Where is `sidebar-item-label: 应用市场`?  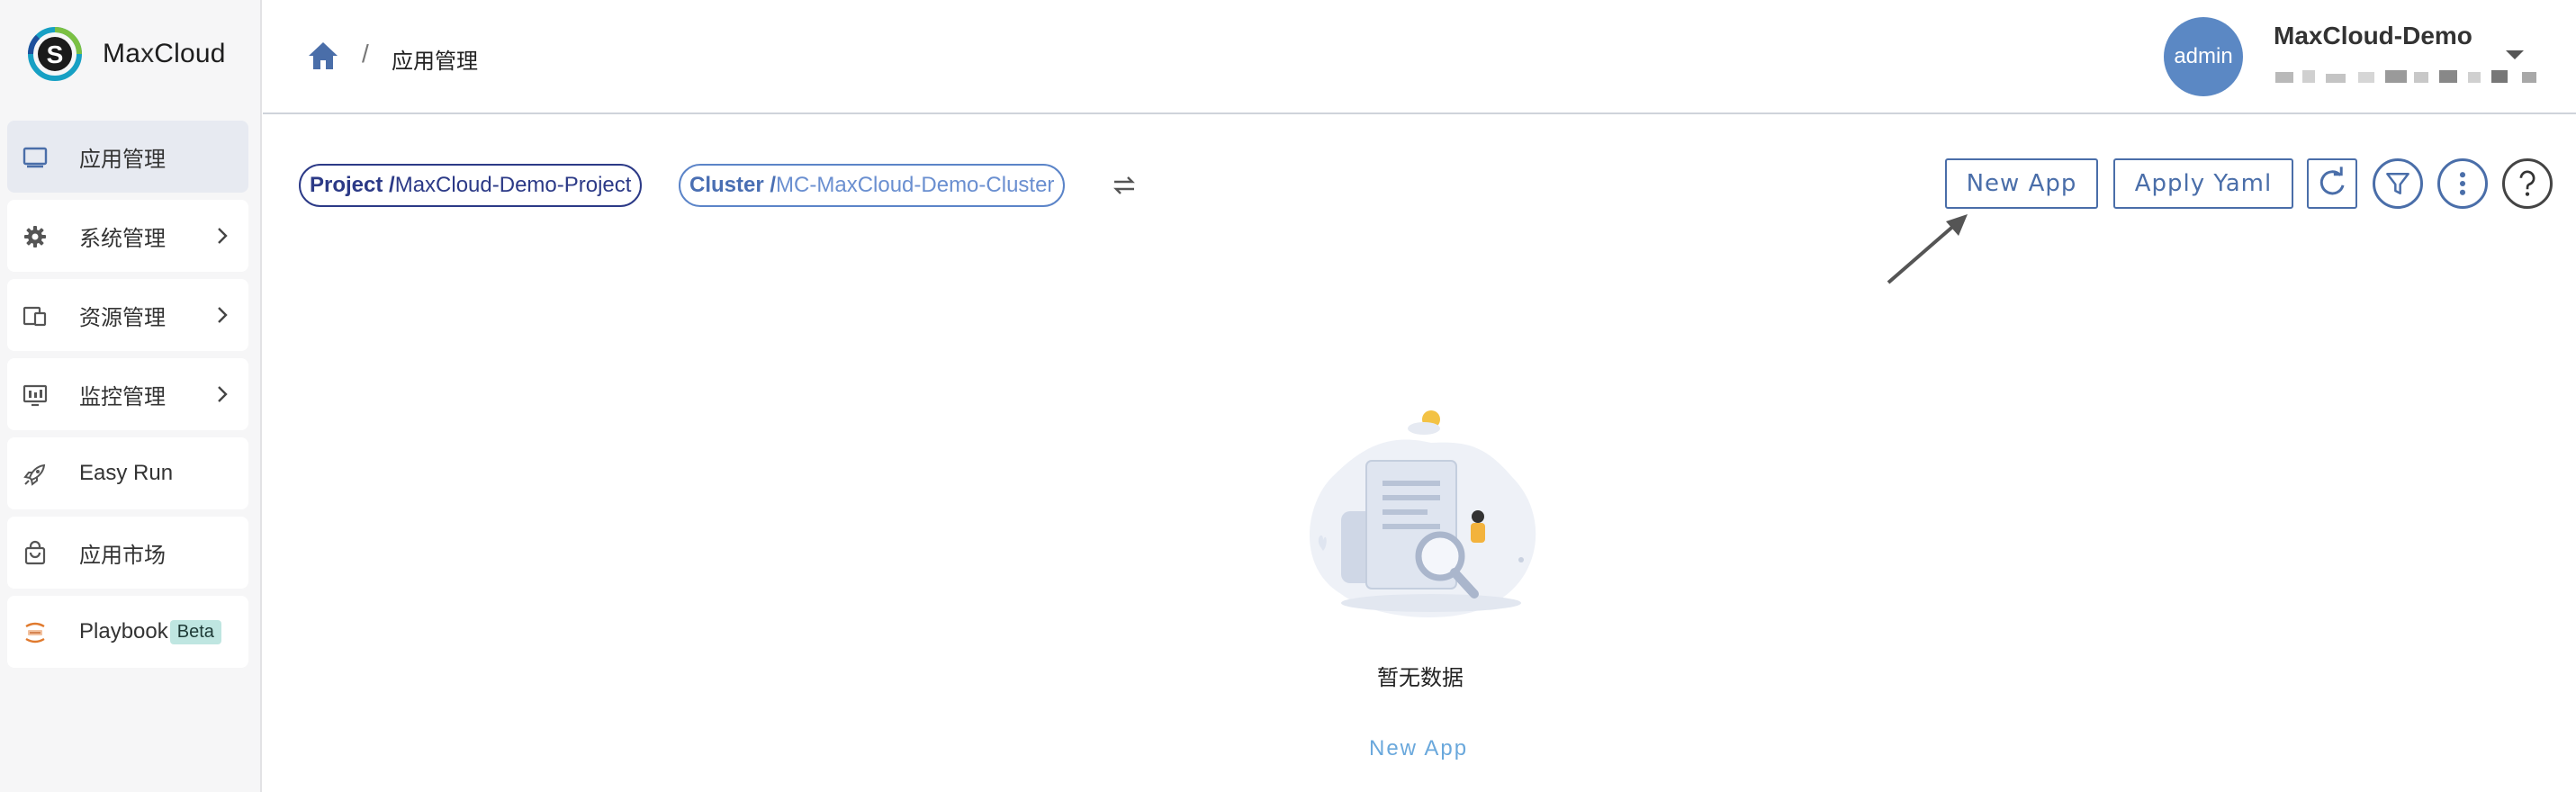
sidebar-item-label: 应用市场 is located at coordinates (122, 556).